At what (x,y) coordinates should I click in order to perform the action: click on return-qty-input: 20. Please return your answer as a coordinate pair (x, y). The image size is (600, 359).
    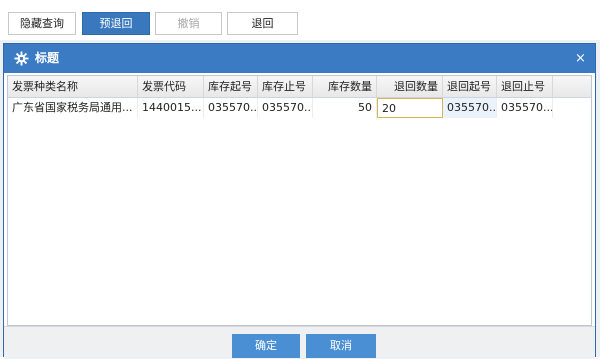
    Looking at the image, I should click on (410, 108).